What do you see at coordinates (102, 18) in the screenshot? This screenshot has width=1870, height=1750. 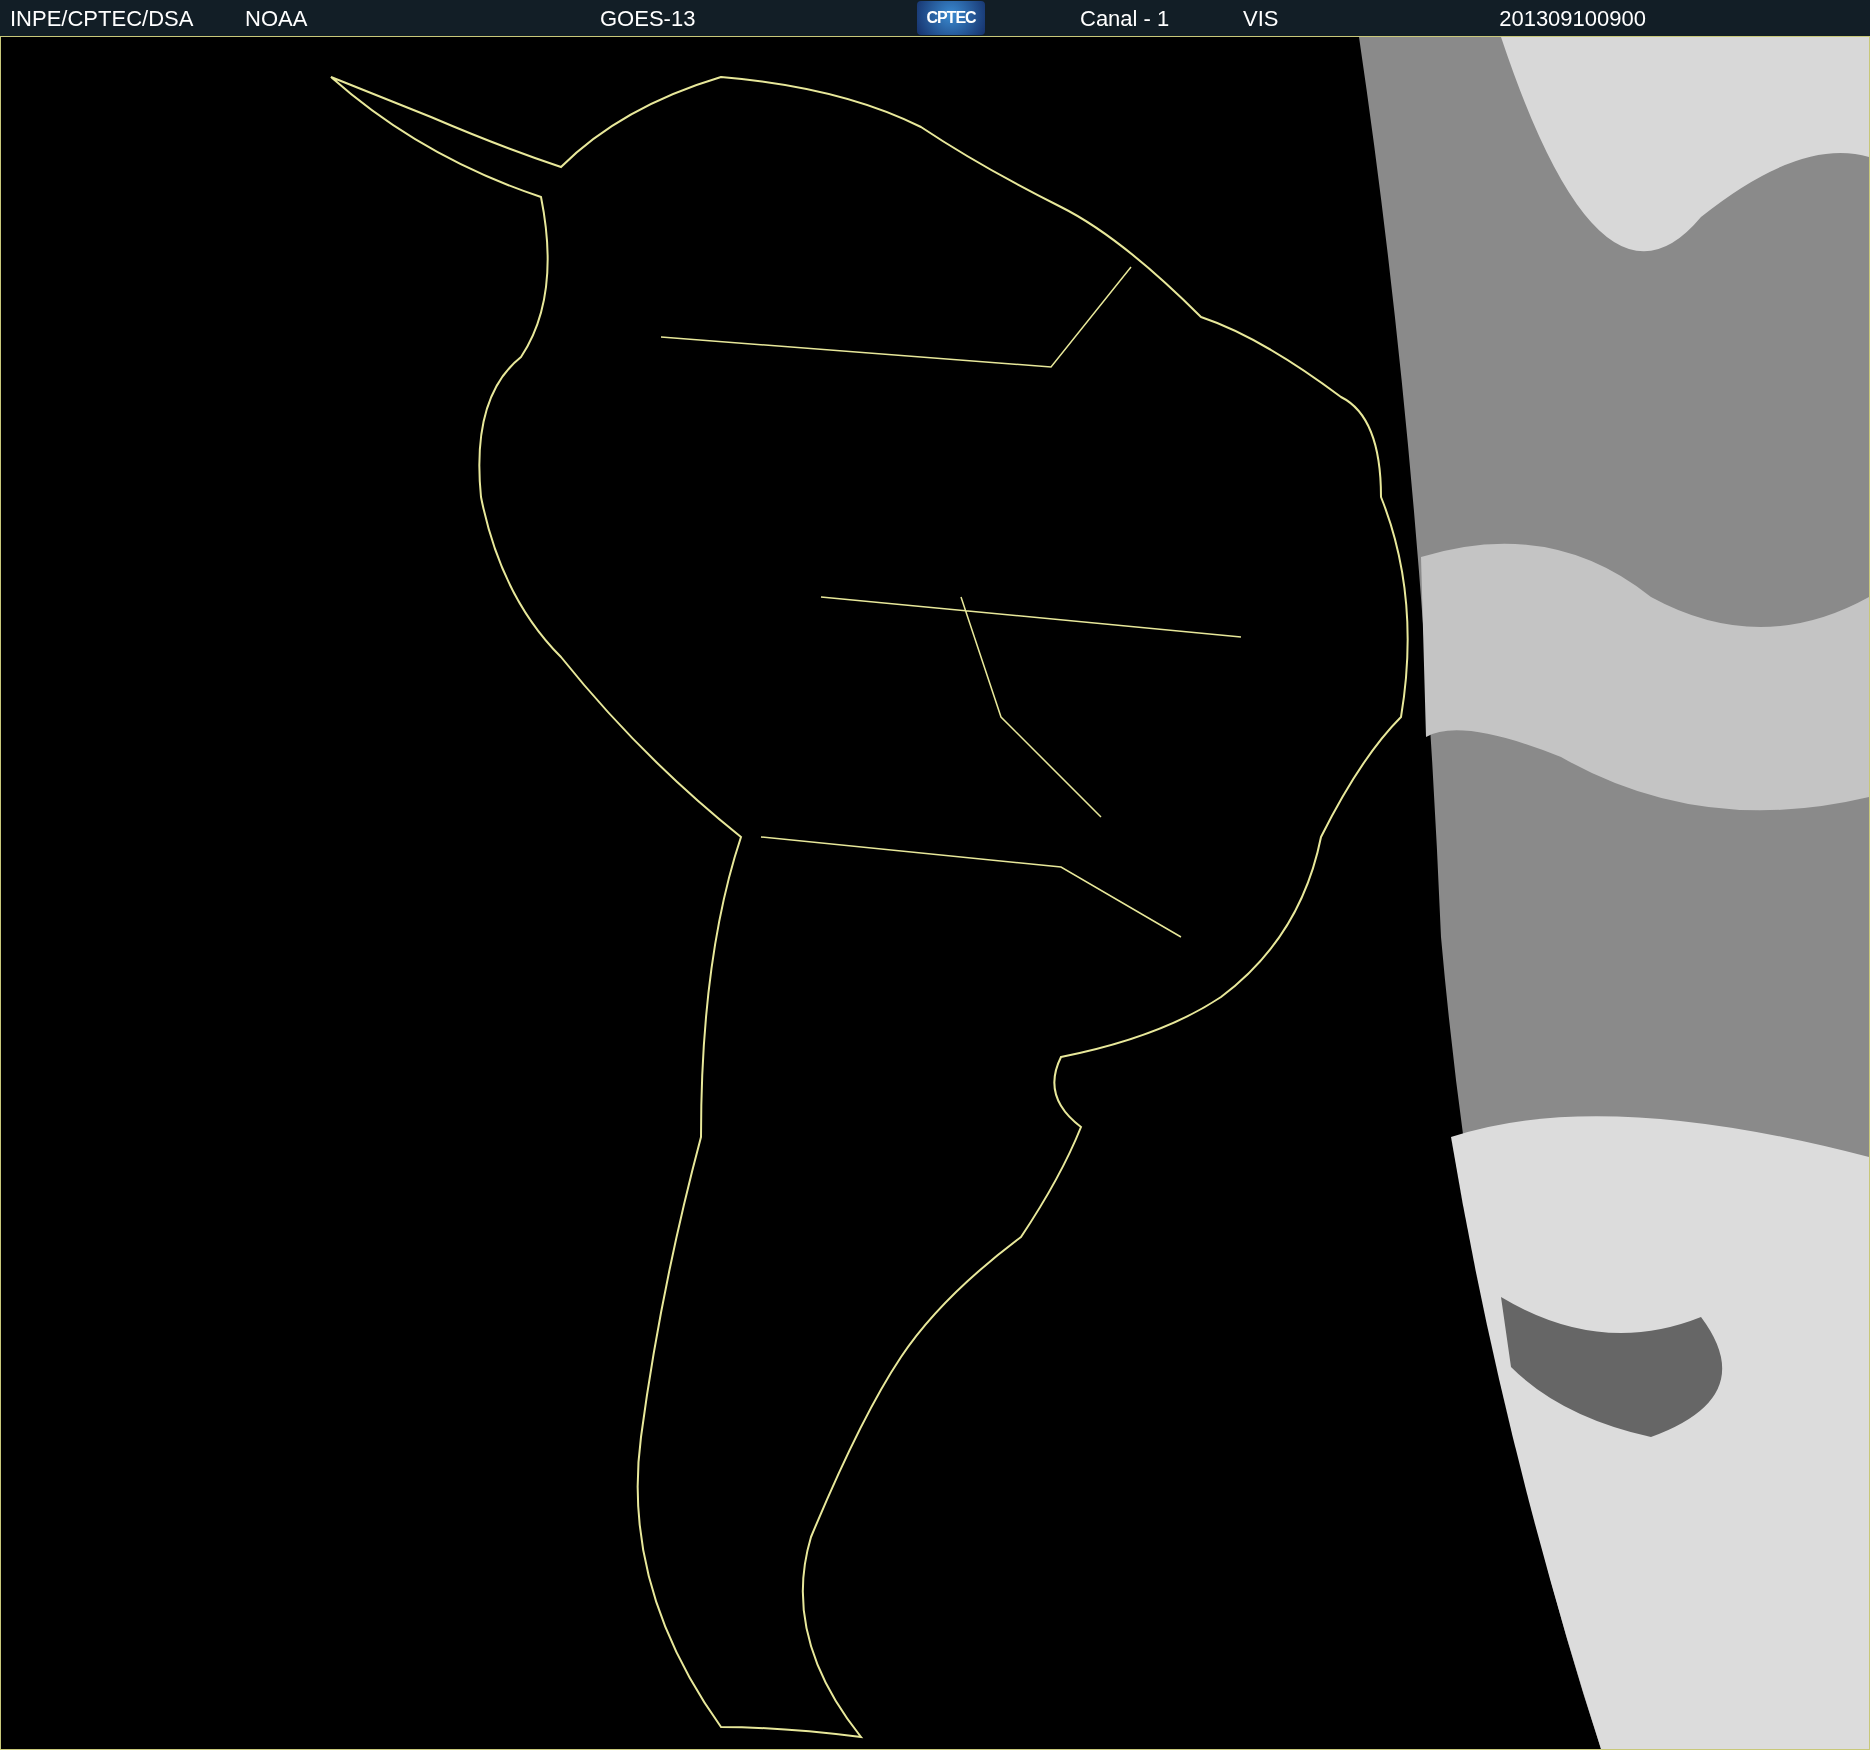 I see `header-label: INPE/CPTEC/DSA` at bounding box center [102, 18].